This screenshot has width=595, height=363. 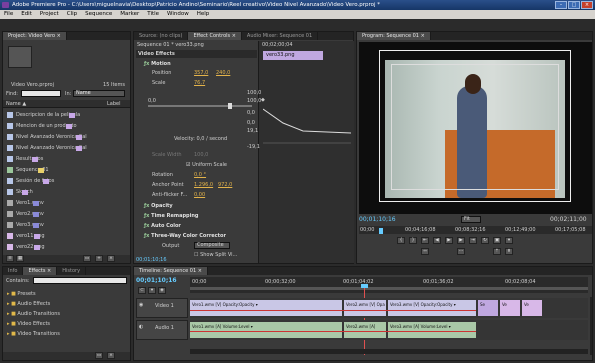 What do you see at coordinates (206, 165) in the screenshot?
I see `uniform-scale-checkbox: ☑ Uniform Scale` at bounding box center [206, 165].